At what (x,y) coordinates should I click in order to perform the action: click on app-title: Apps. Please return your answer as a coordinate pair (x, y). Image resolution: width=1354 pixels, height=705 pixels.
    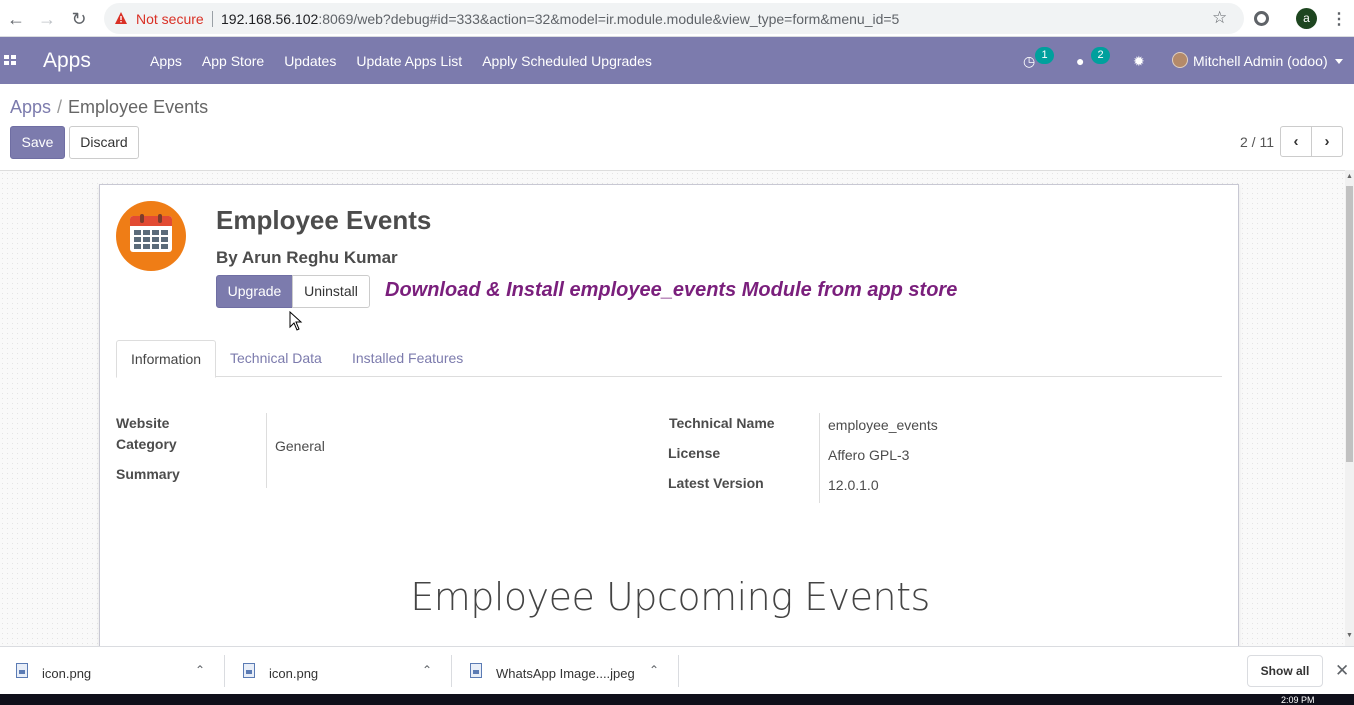
    Looking at the image, I should click on (67, 60).